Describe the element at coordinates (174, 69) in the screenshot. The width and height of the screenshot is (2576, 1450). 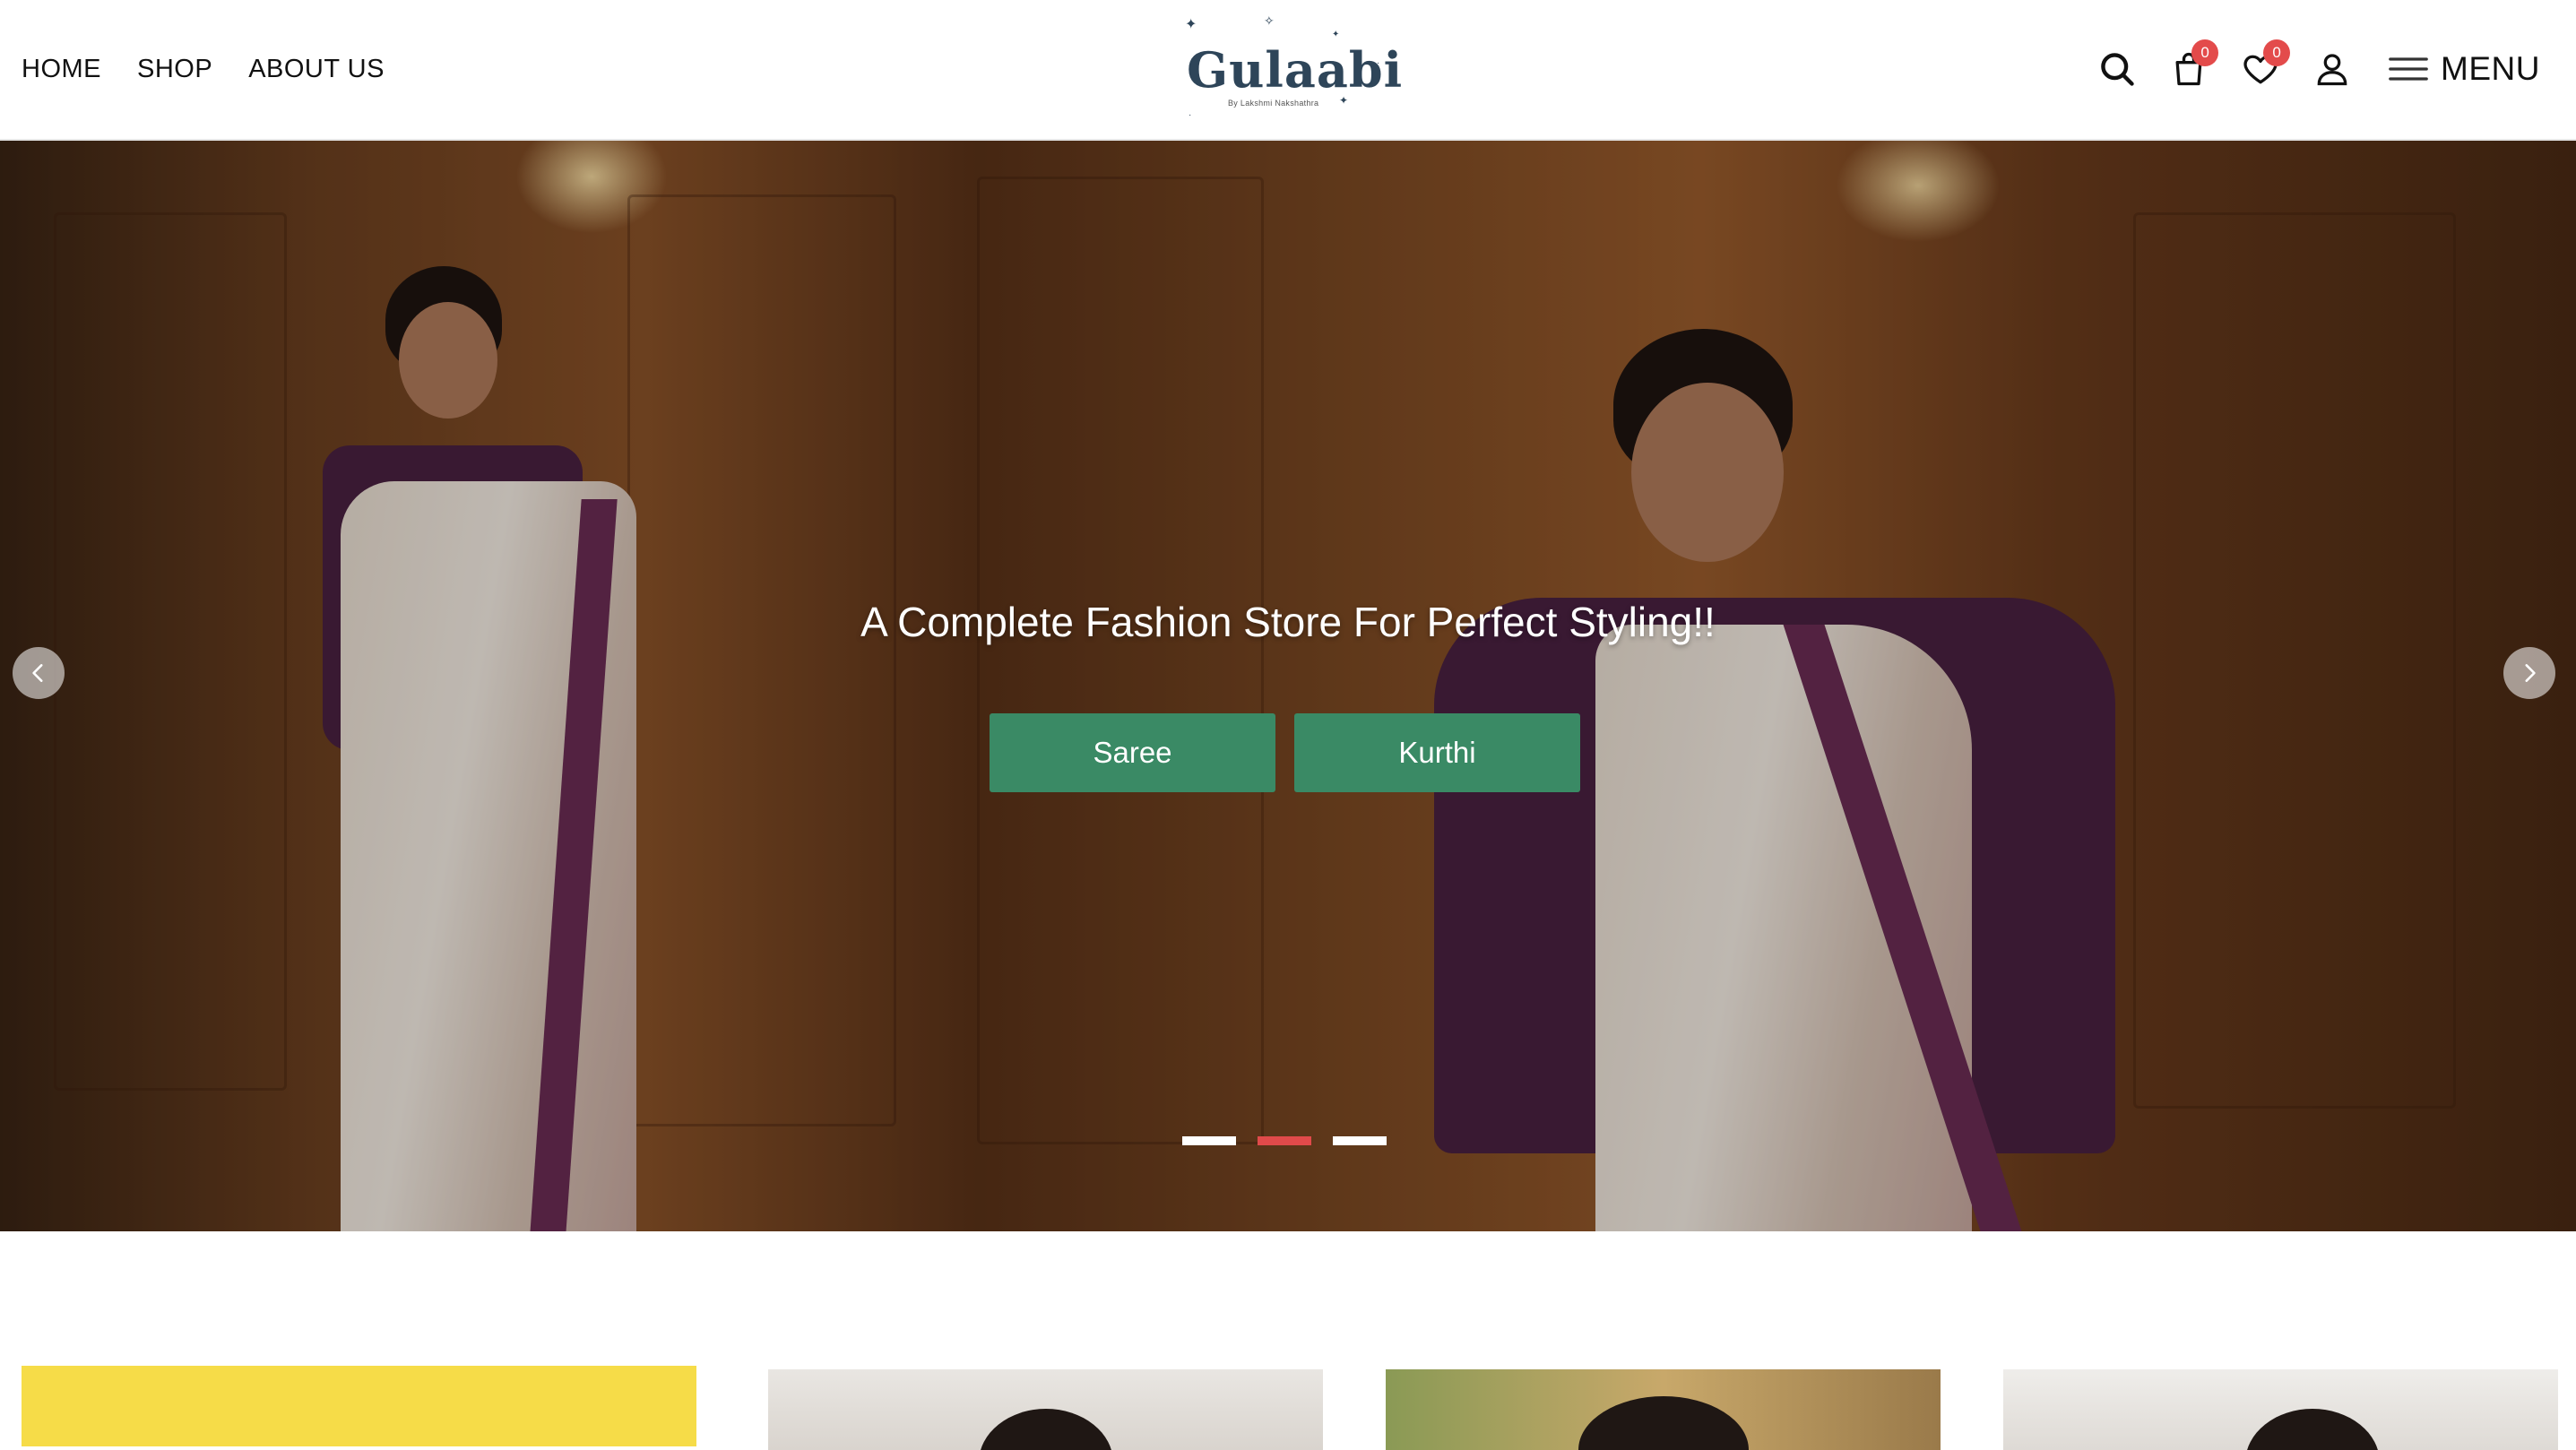
I see `nav-shop: SHOP` at that location.